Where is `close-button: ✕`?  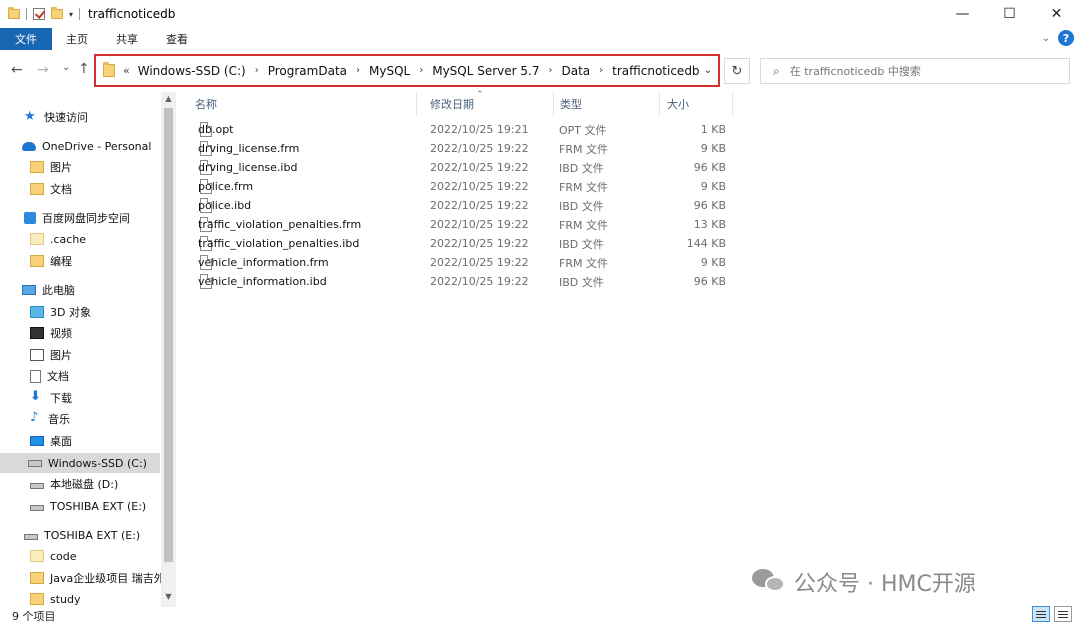 close-button: ✕ is located at coordinates (1056, 14).